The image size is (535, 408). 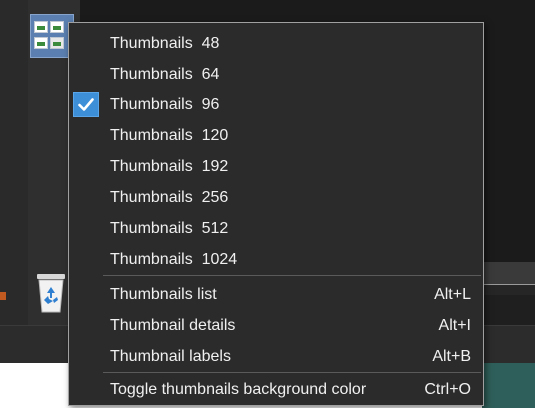 What do you see at coordinates (276, 43) in the screenshot?
I see `menu-item-thumbnails-48: Thumbnails 48` at bounding box center [276, 43].